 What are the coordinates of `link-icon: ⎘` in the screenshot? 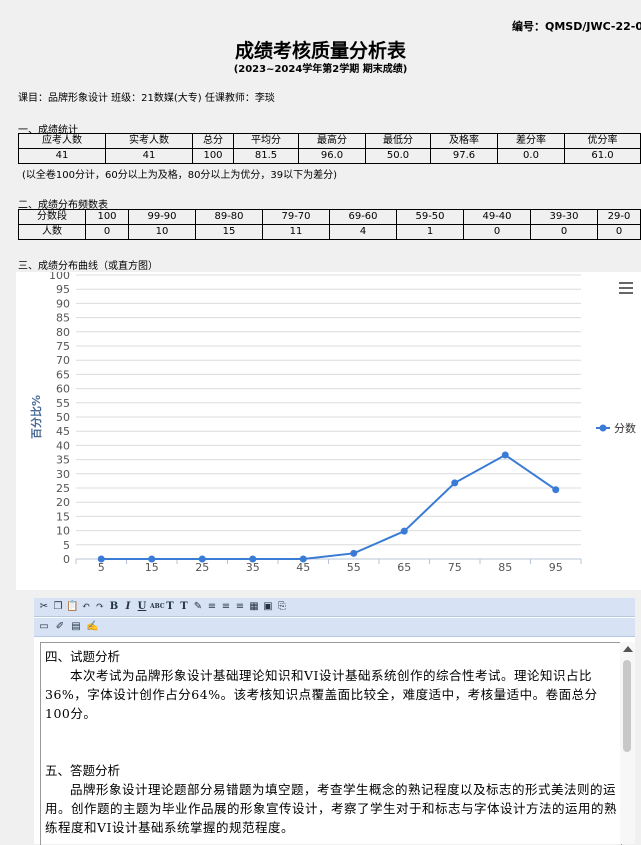 It's located at (282, 606).